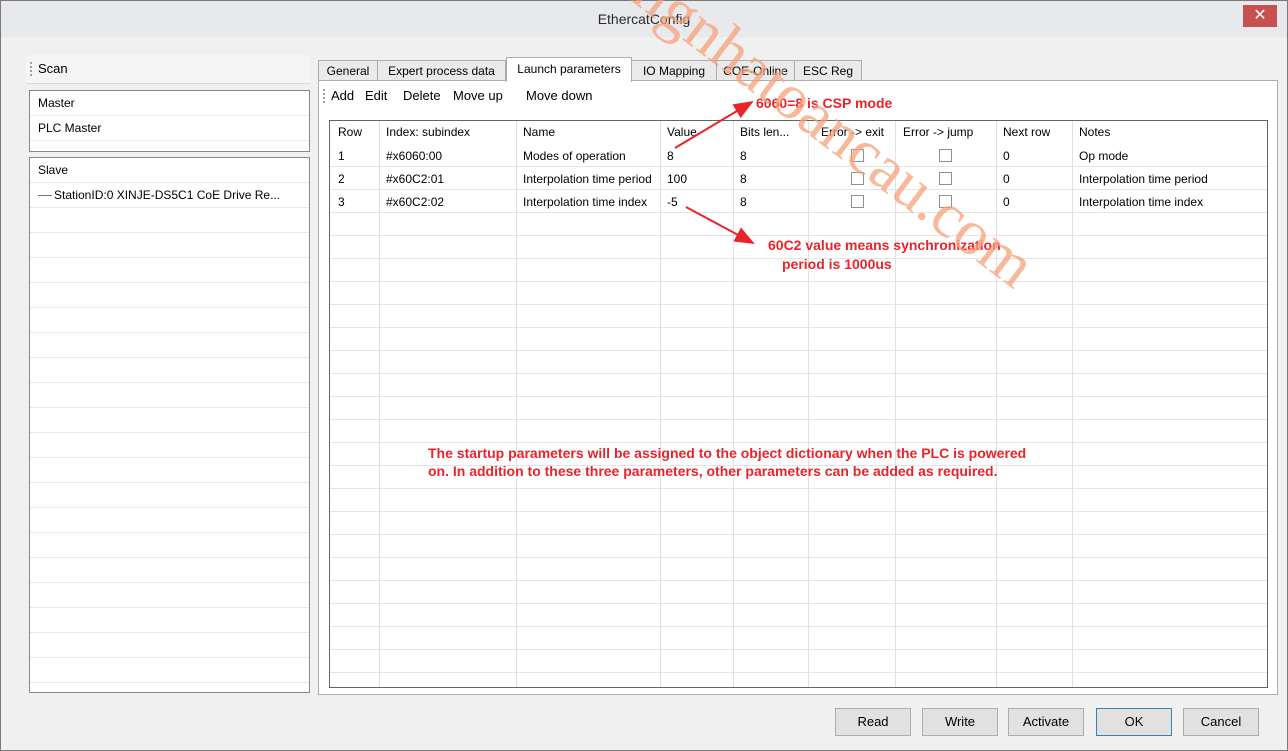  I want to click on sync-annotation-arrow, so click(720, 225).